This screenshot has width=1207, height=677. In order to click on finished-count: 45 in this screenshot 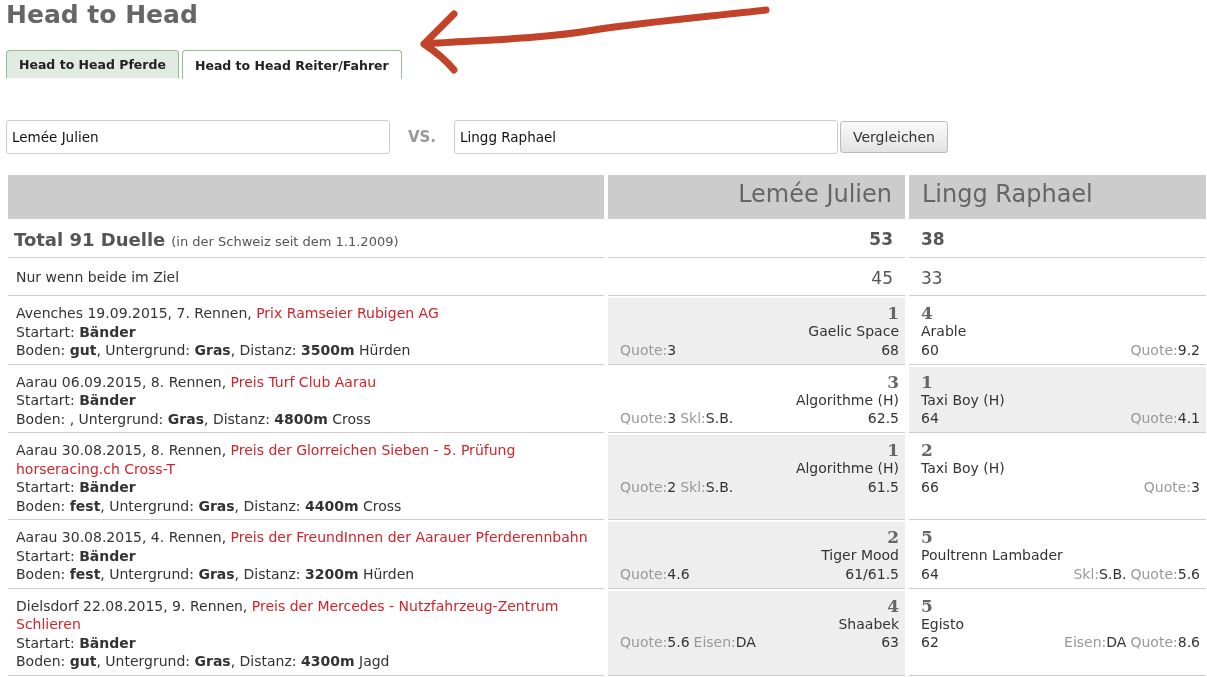, I will do `click(756, 278)`.